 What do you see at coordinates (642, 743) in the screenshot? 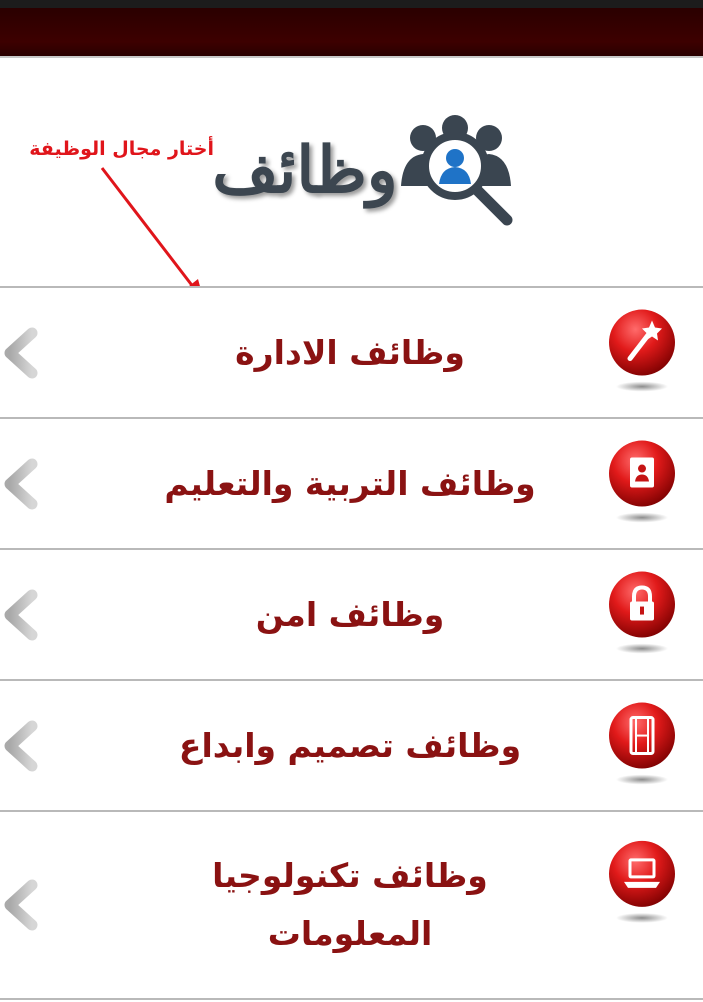
I see `film-icon` at bounding box center [642, 743].